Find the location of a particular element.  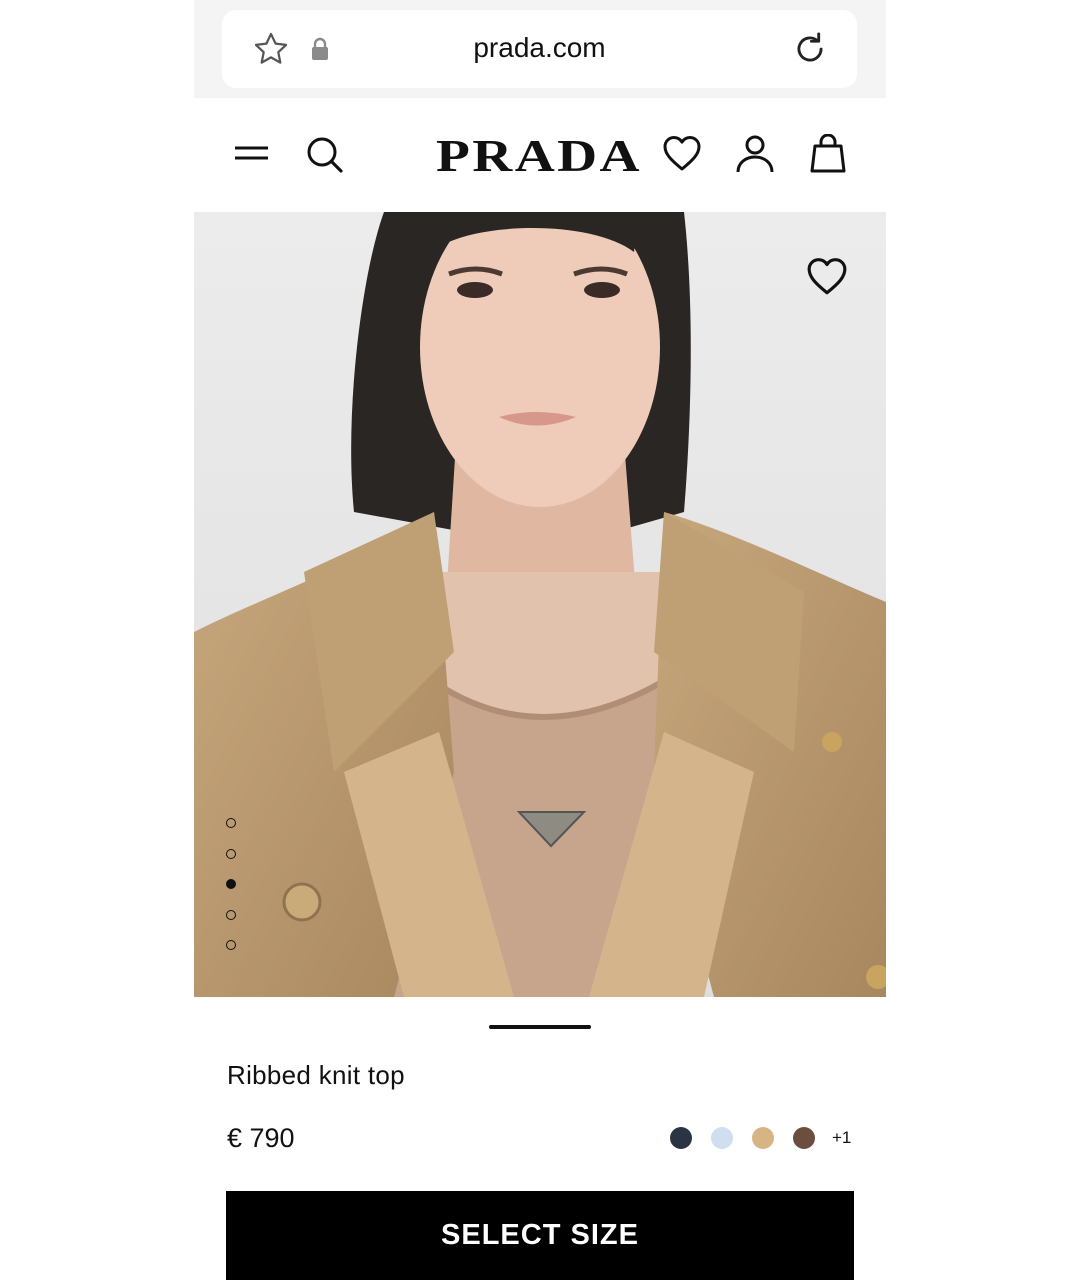

brand-wordmark: PRADA is located at coordinates (539, 154).